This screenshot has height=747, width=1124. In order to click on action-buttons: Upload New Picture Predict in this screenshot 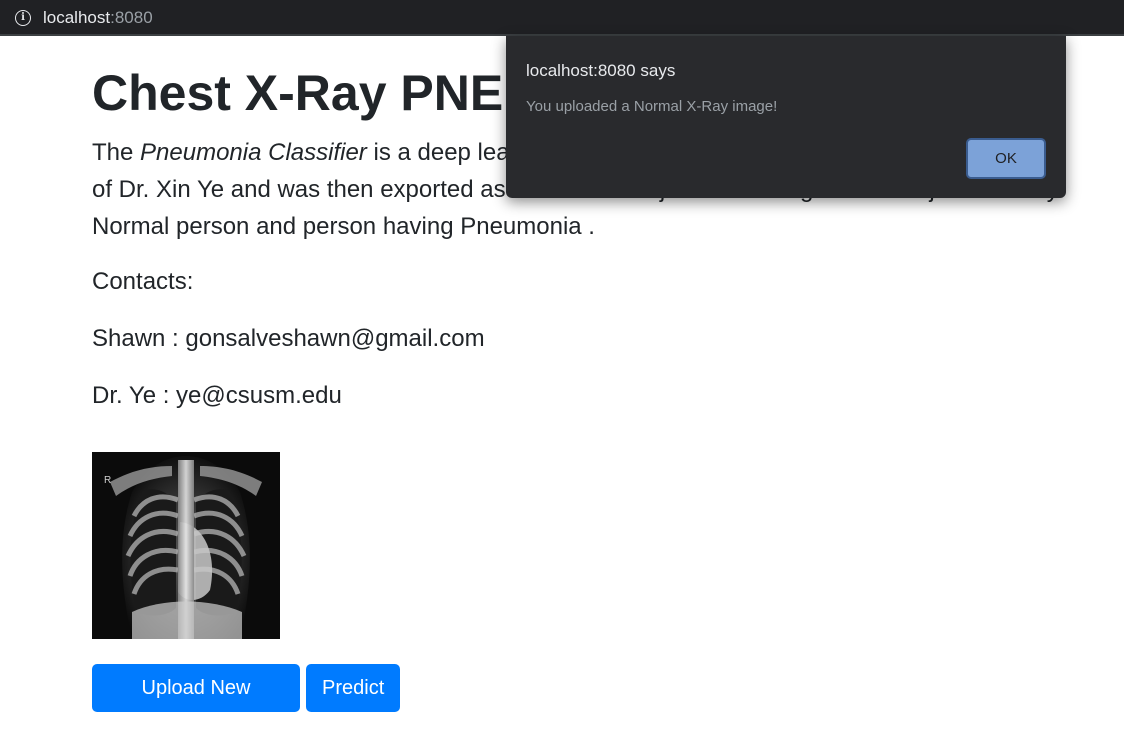, I will do `click(246, 705)`.